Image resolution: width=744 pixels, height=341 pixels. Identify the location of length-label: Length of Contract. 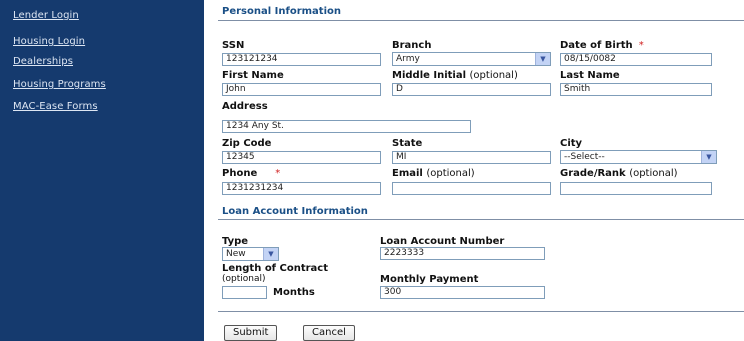
(275, 268).